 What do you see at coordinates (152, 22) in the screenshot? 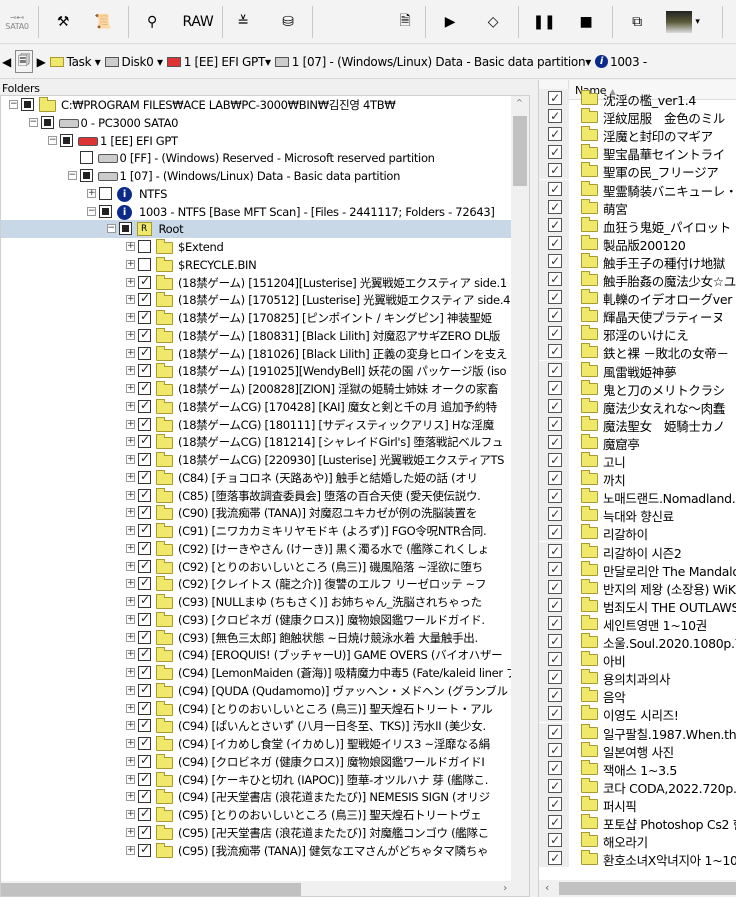
I see `search-button: ⚲` at bounding box center [152, 22].